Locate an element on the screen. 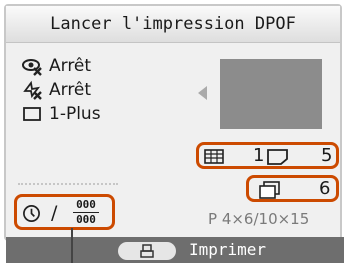 Image resolution: width=344 pixels, height=263 pixels. print-button is located at coordinates (147, 251).